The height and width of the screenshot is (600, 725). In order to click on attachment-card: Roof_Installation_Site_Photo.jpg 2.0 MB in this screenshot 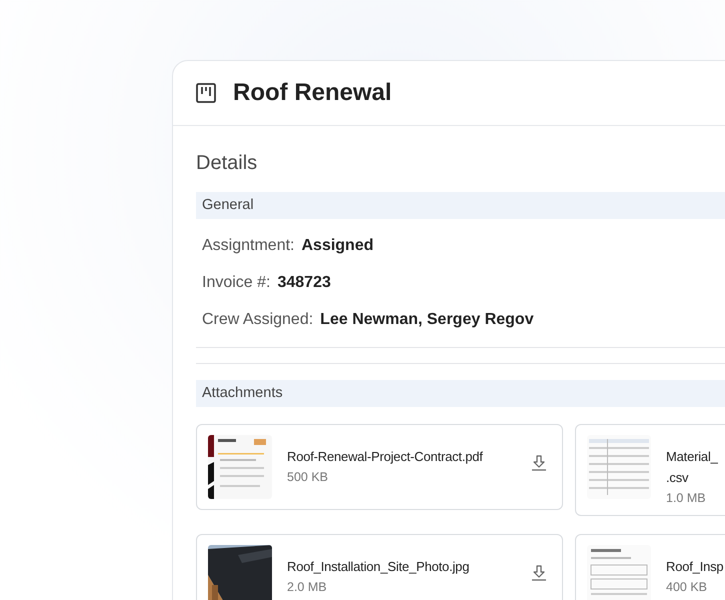, I will do `click(379, 567)`.